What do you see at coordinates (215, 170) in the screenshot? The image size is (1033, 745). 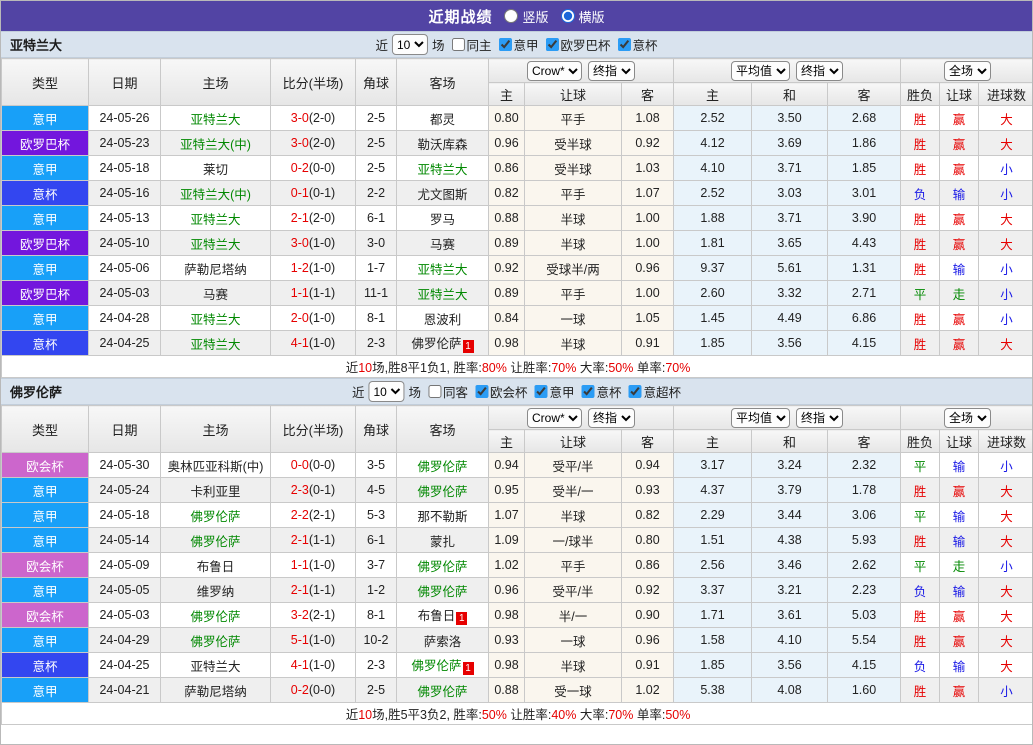 I see `home-team-name: 莱切` at bounding box center [215, 170].